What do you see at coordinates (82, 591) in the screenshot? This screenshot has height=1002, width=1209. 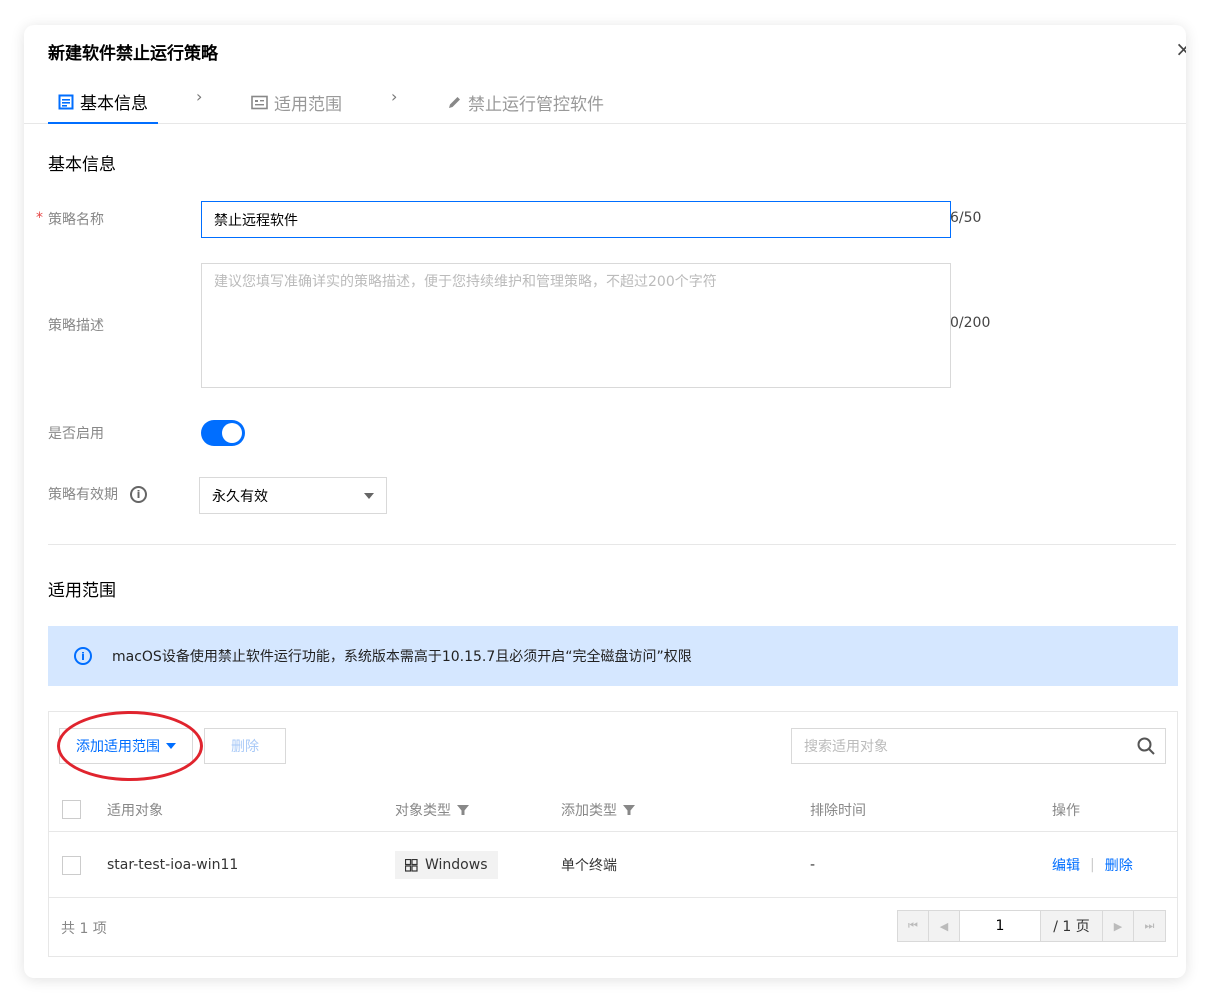 I see `section-title-scope: 适用范围` at bounding box center [82, 591].